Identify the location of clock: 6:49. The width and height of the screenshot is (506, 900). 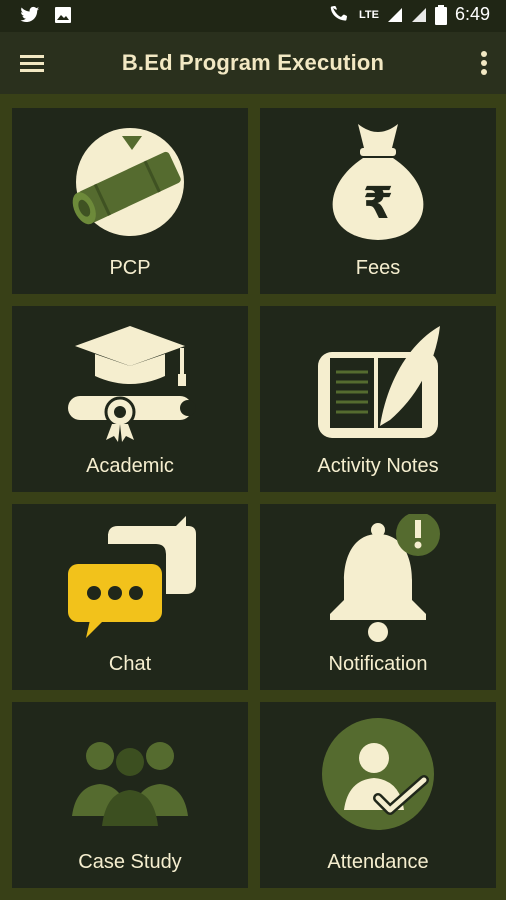
(472, 14).